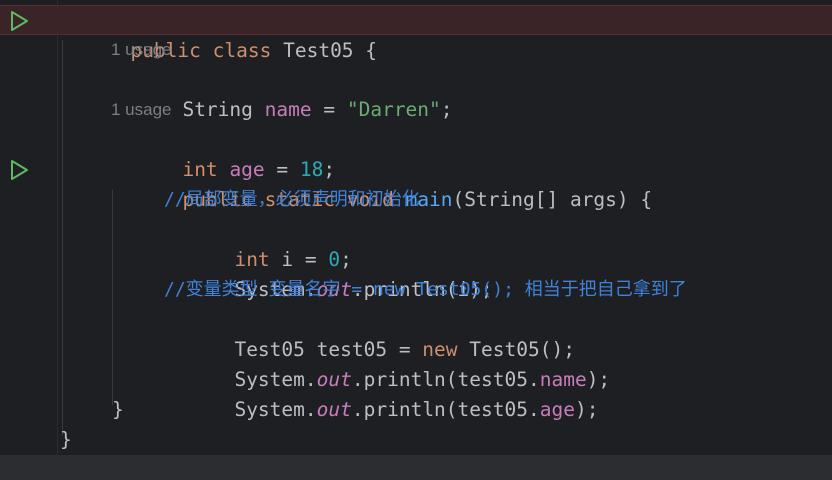 The height and width of the screenshot is (480, 832). Describe the element at coordinates (416, 33) in the screenshot. I see `code-line-class-decl: public class Test05 {` at that location.